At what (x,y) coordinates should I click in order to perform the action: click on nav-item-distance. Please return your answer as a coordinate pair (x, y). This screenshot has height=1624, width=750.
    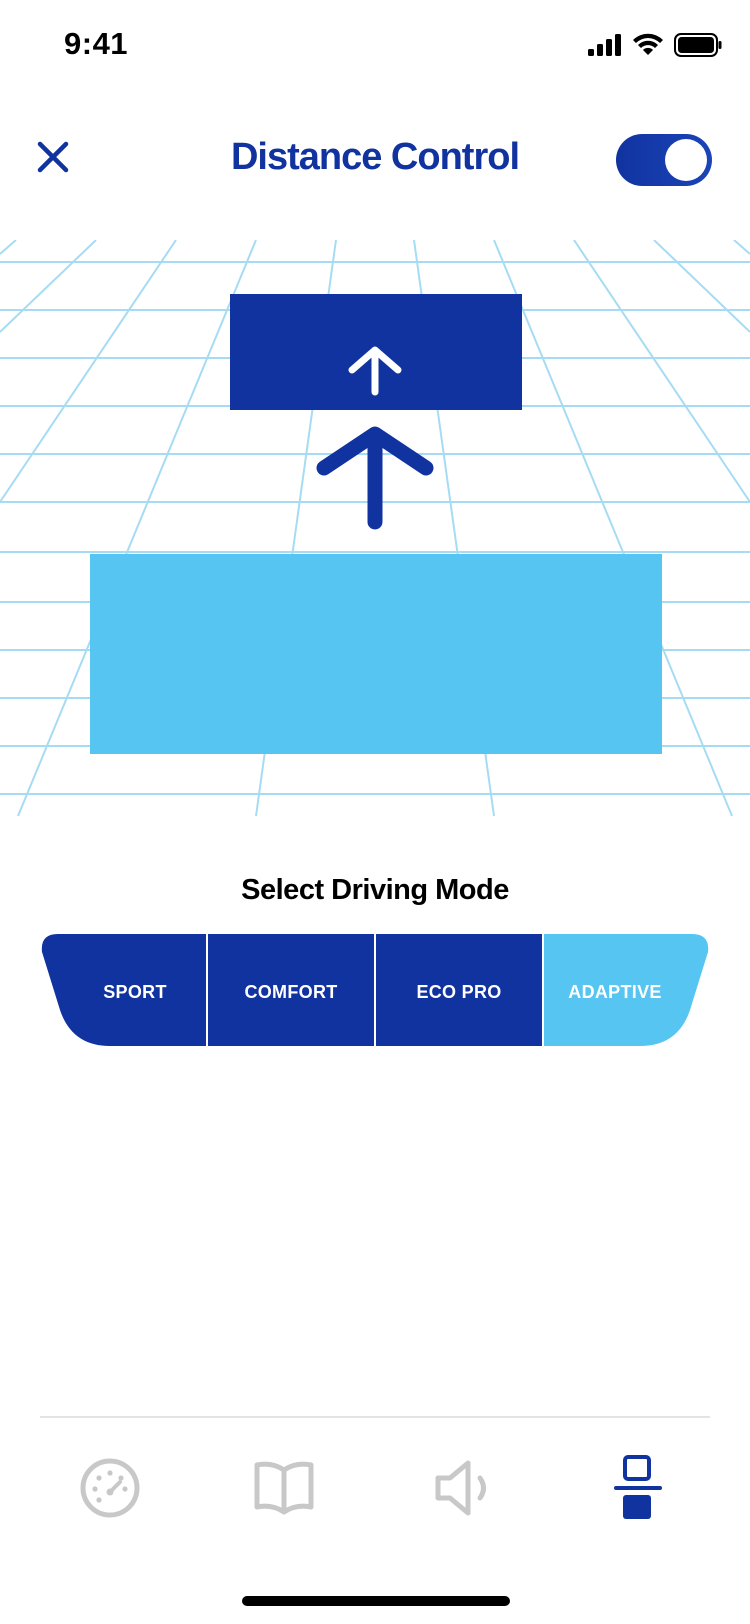
    Looking at the image, I should click on (638, 1488).